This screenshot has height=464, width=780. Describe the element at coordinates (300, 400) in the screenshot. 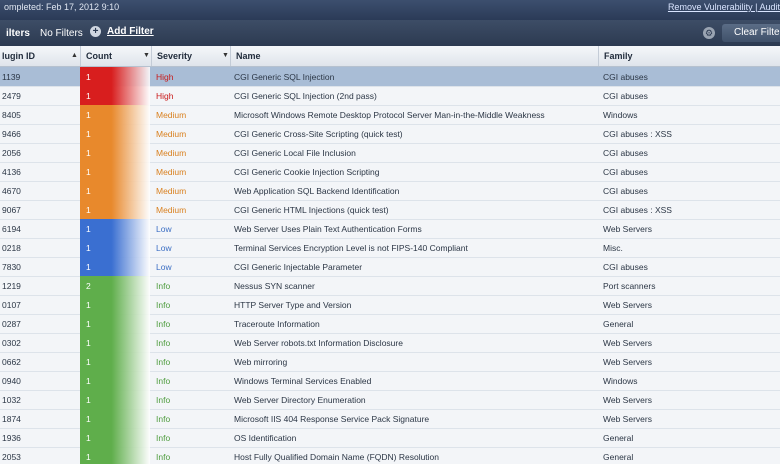

I see `name-cell: Web Server Directory Enumeration` at that location.